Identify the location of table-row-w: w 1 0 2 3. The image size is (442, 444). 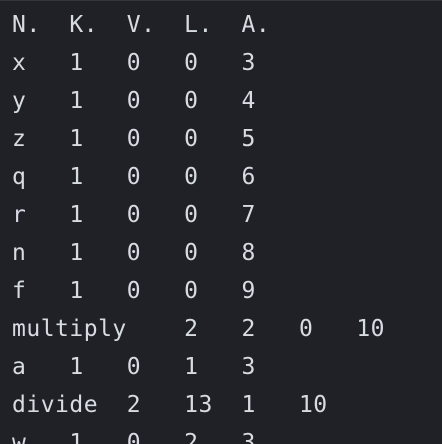
(134, 437).